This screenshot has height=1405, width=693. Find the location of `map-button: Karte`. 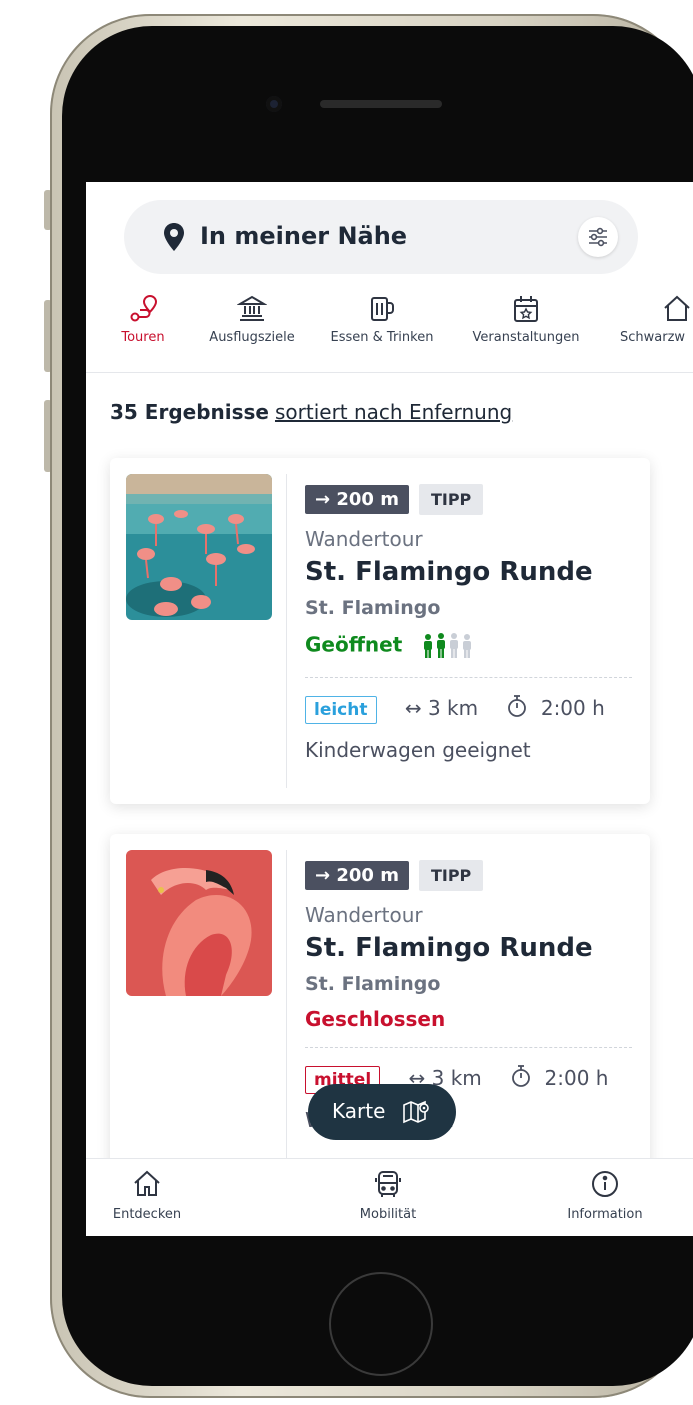

map-button: Karte is located at coordinates (382, 1112).